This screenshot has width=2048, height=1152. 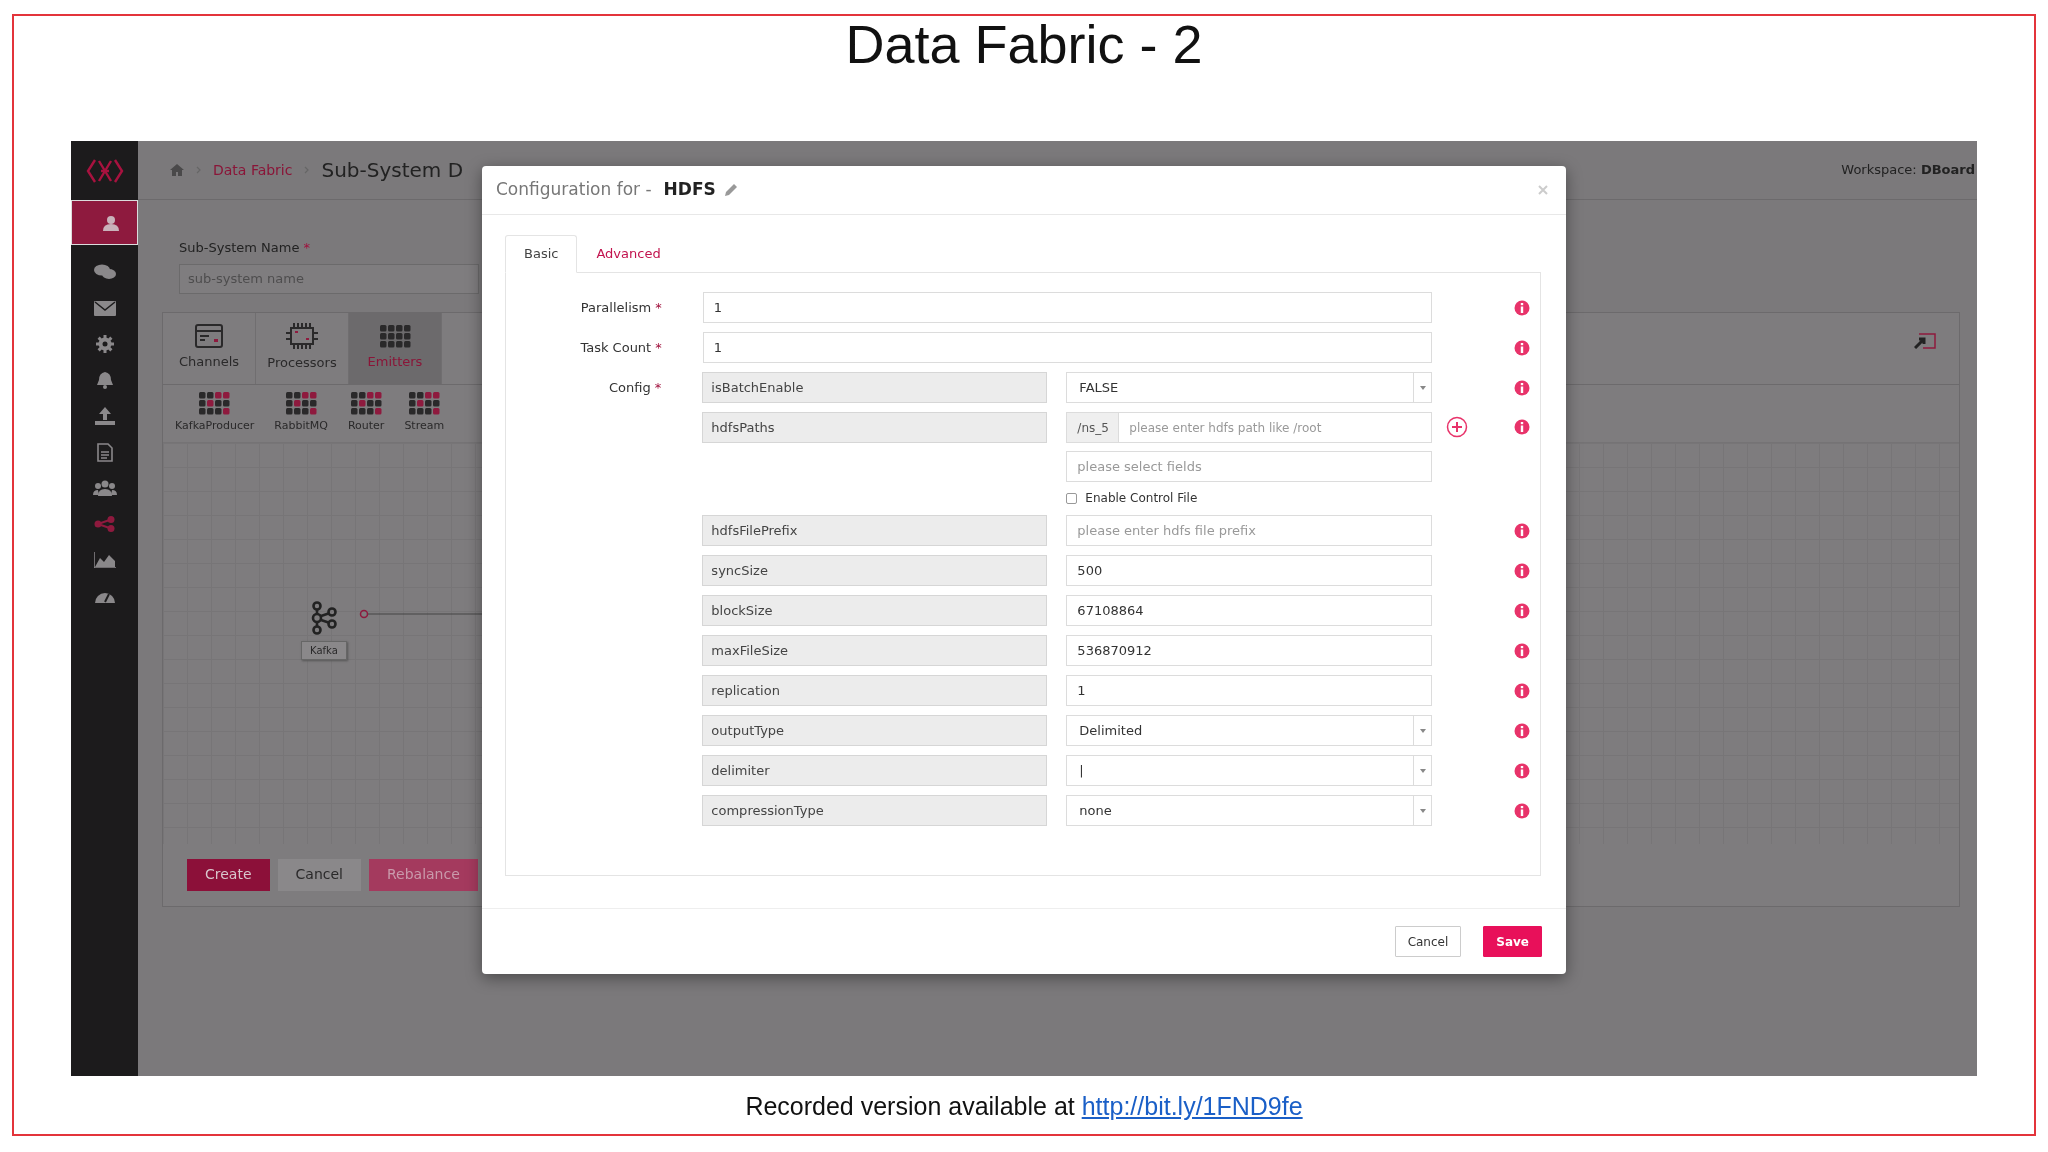 I want to click on key-field: compressionType, so click(x=875, y=810).